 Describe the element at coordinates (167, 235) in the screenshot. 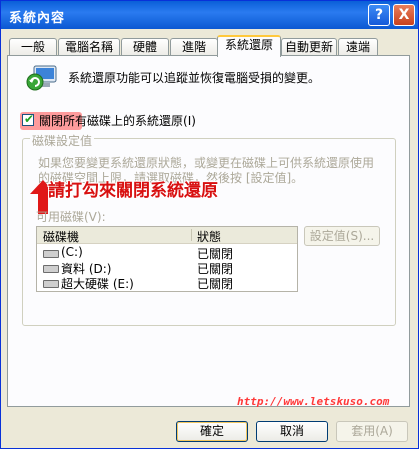

I see `drives-list-header: 磁碟機 狀態` at that location.